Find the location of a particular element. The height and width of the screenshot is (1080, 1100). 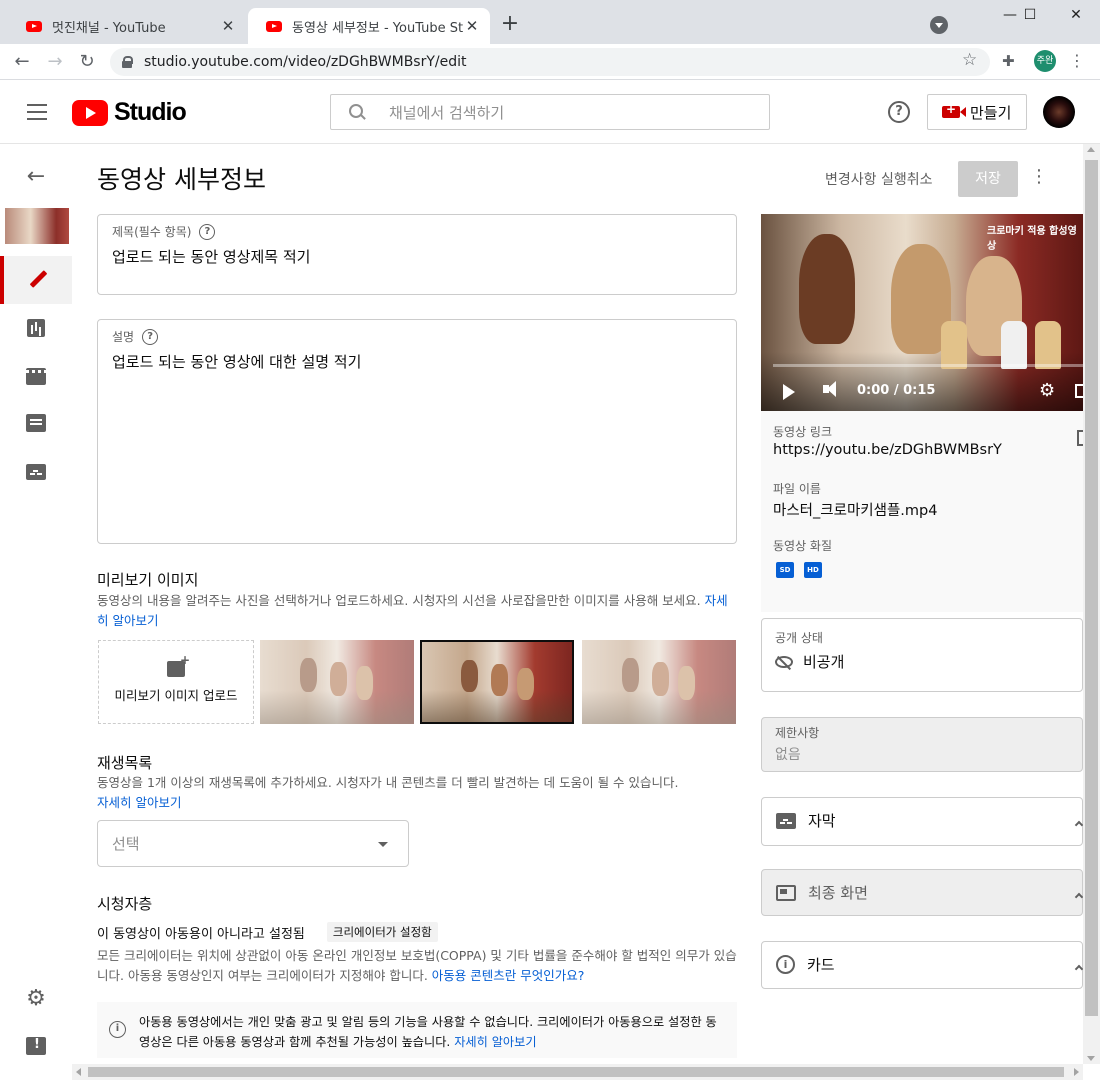

video-settings-gear-icon: ⚙ is located at coordinates (1047, 390).